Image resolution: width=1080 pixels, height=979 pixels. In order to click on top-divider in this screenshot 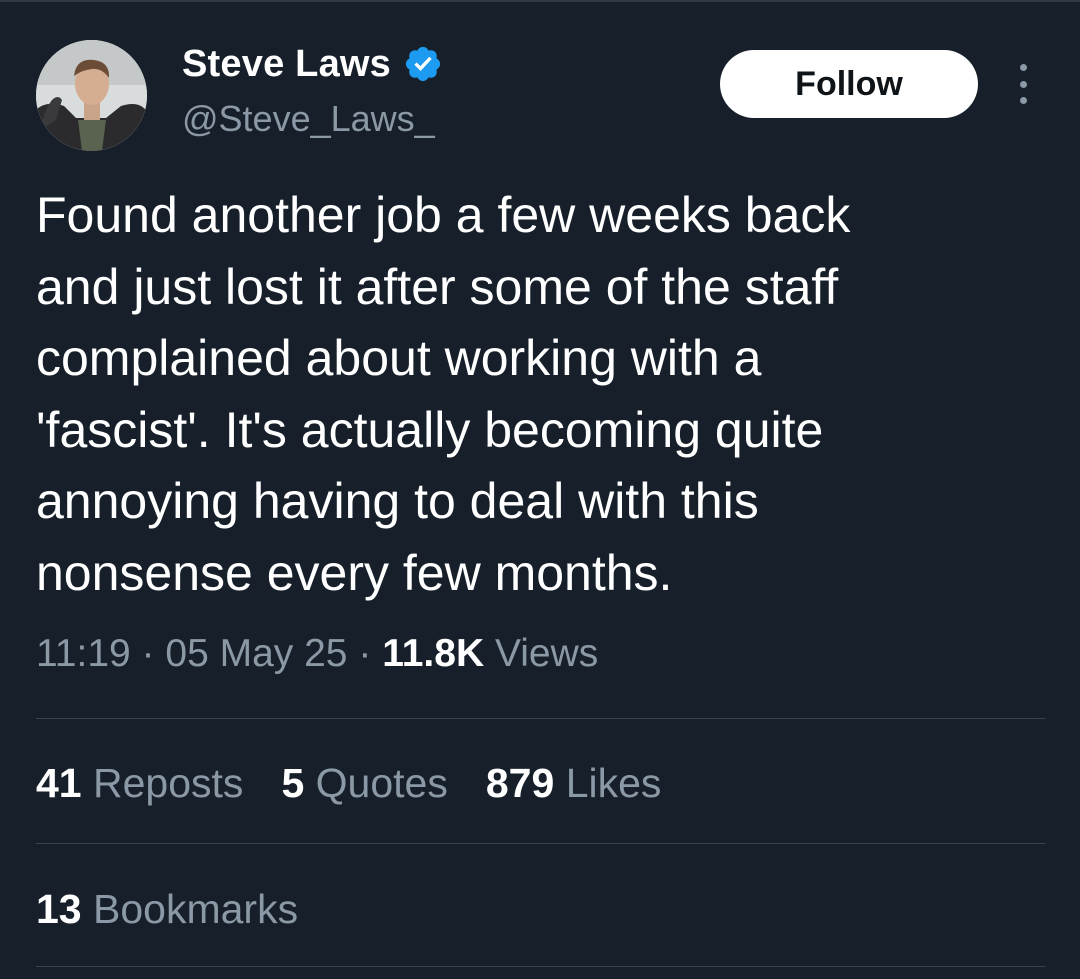, I will do `click(540, 1)`.